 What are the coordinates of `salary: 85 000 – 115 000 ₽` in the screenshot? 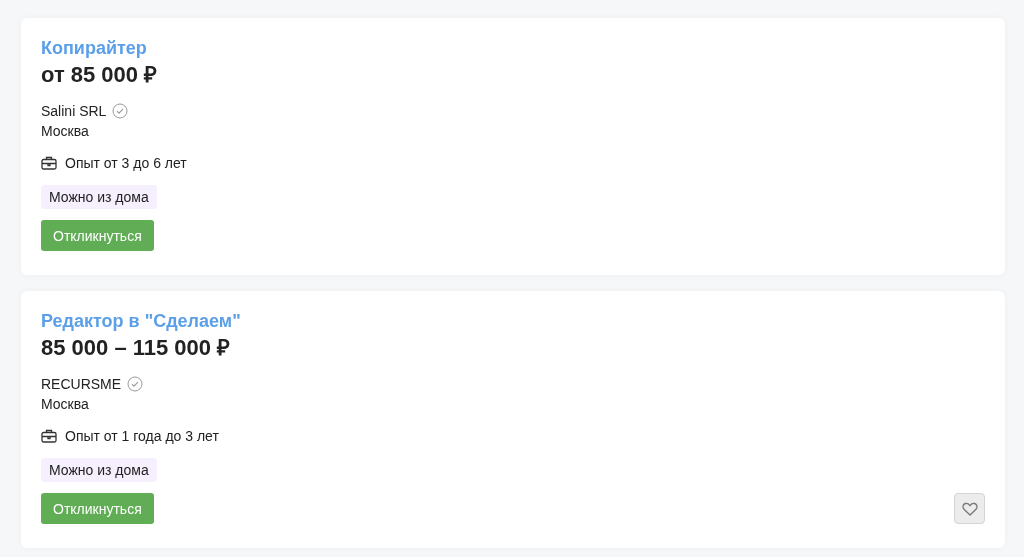 It's located at (136, 348).